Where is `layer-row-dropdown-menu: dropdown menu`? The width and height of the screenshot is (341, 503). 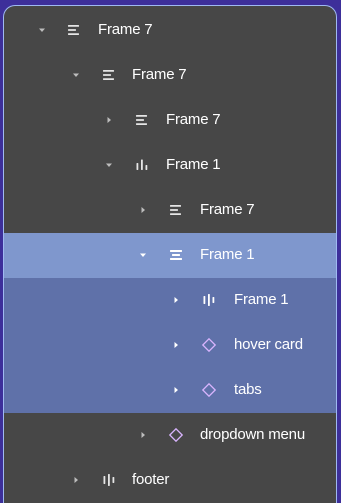
layer-row-dropdown-menu: dropdown menu is located at coordinates (170, 435).